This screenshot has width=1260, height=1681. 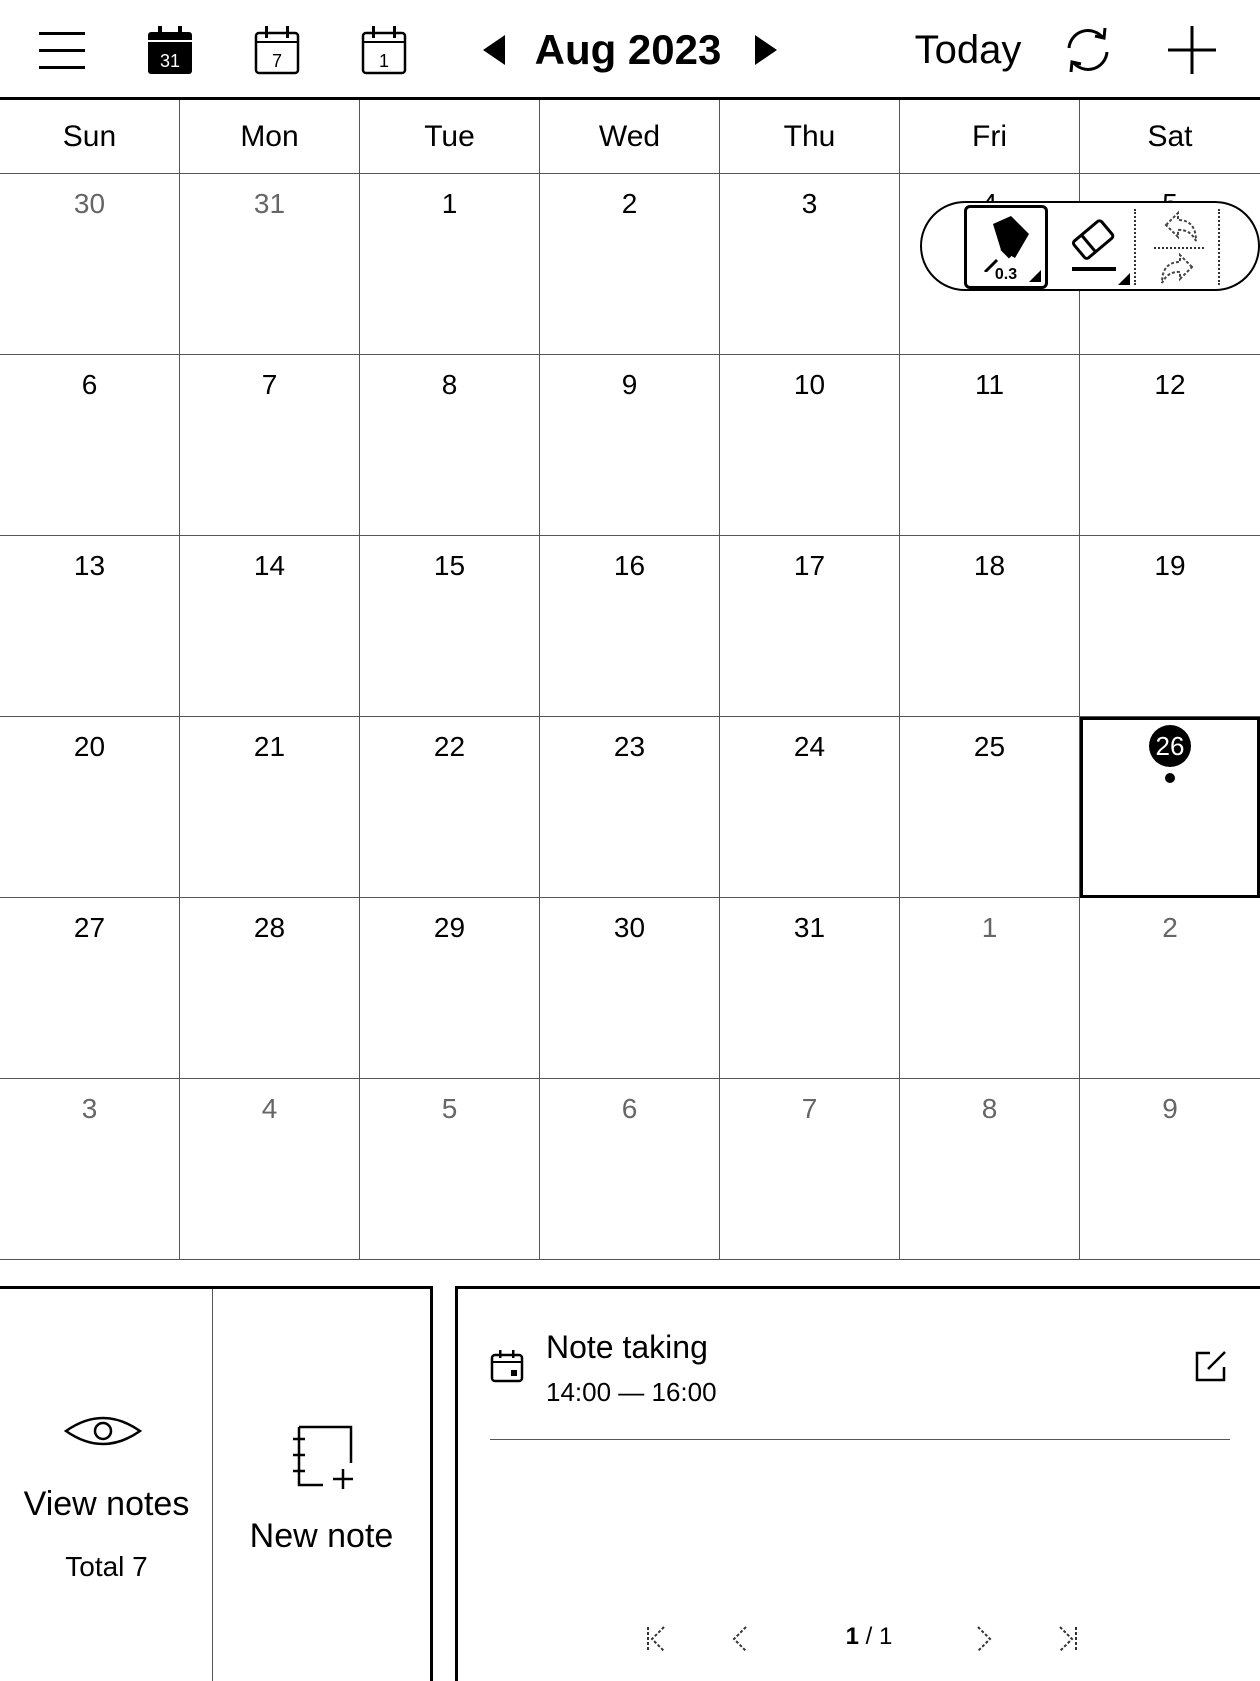 I want to click on new-note-button: New note, so click(x=321, y=1485).